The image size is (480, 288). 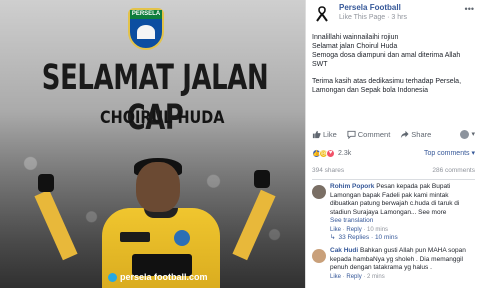 What do you see at coordinates (421, 134) in the screenshot?
I see `share-label: Share` at bounding box center [421, 134].